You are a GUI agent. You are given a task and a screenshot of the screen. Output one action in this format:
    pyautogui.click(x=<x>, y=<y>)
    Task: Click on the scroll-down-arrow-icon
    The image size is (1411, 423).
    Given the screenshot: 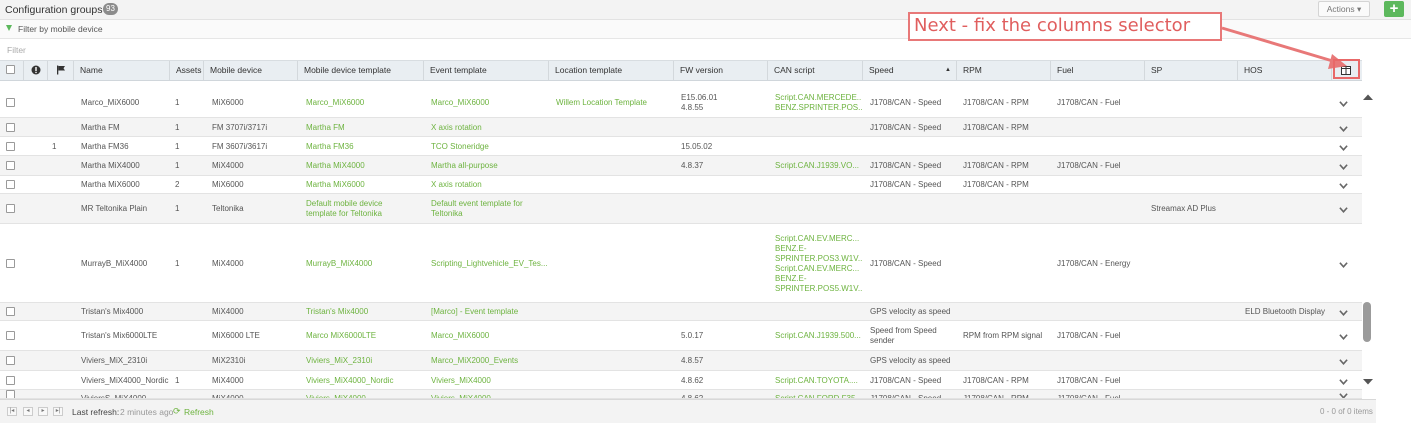 What is the action you would take?
    pyautogui.click(x=1368, y=382)
    